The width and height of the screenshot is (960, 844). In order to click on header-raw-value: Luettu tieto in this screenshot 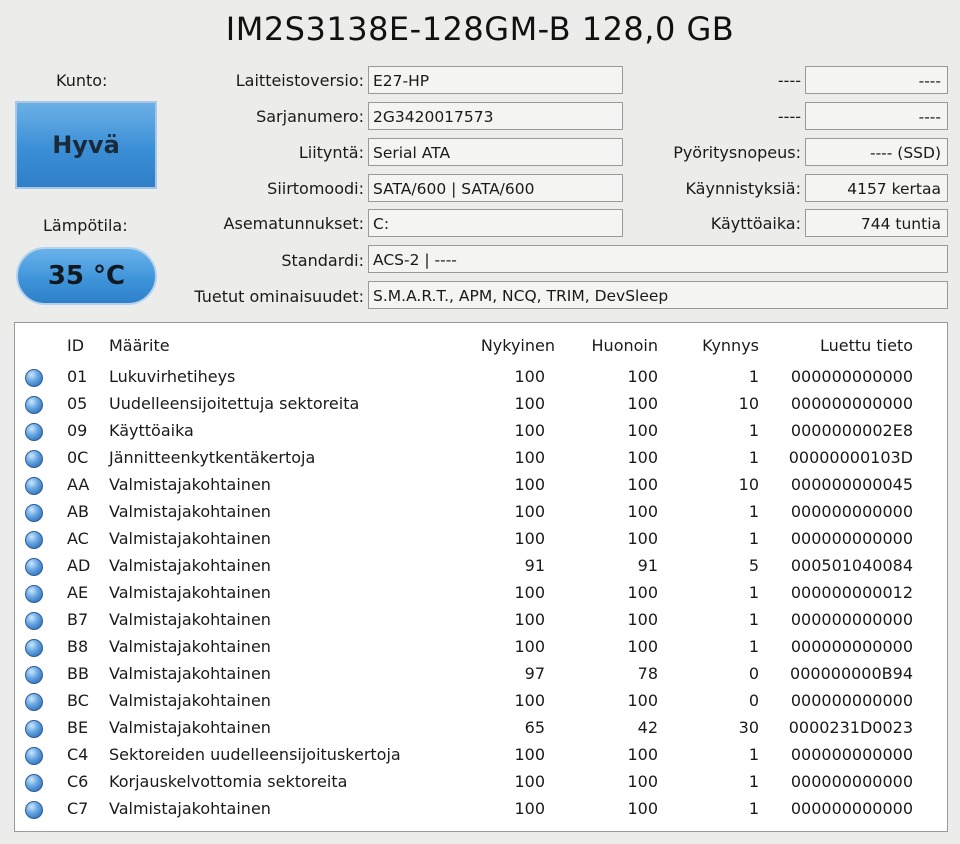, I will do `click(839, 345)`.